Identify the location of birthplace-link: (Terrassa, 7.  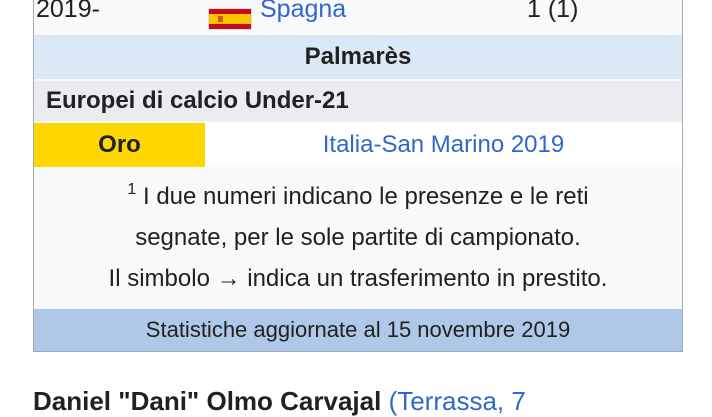
(457, 401).